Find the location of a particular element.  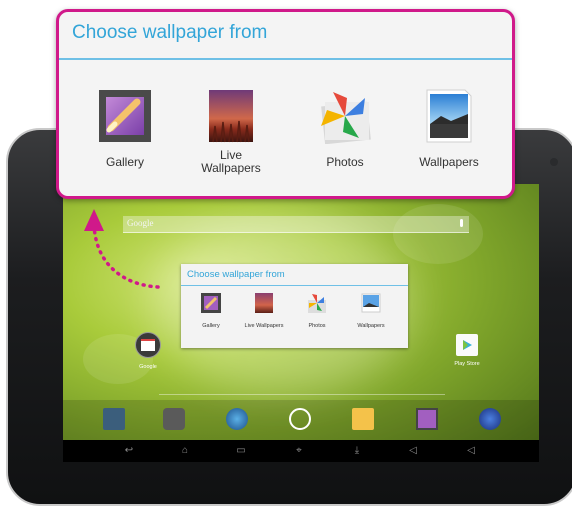

play-store-shortcut: Play Store is located at coordinates (467, 350).